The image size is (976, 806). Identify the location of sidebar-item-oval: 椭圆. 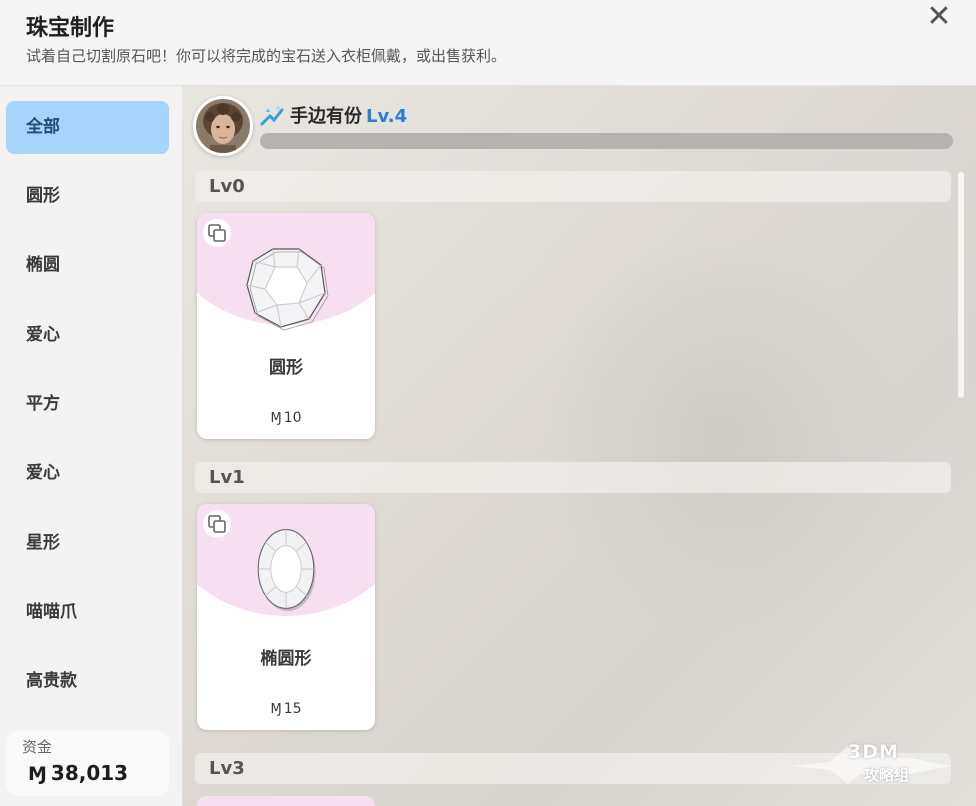
(87, 265).